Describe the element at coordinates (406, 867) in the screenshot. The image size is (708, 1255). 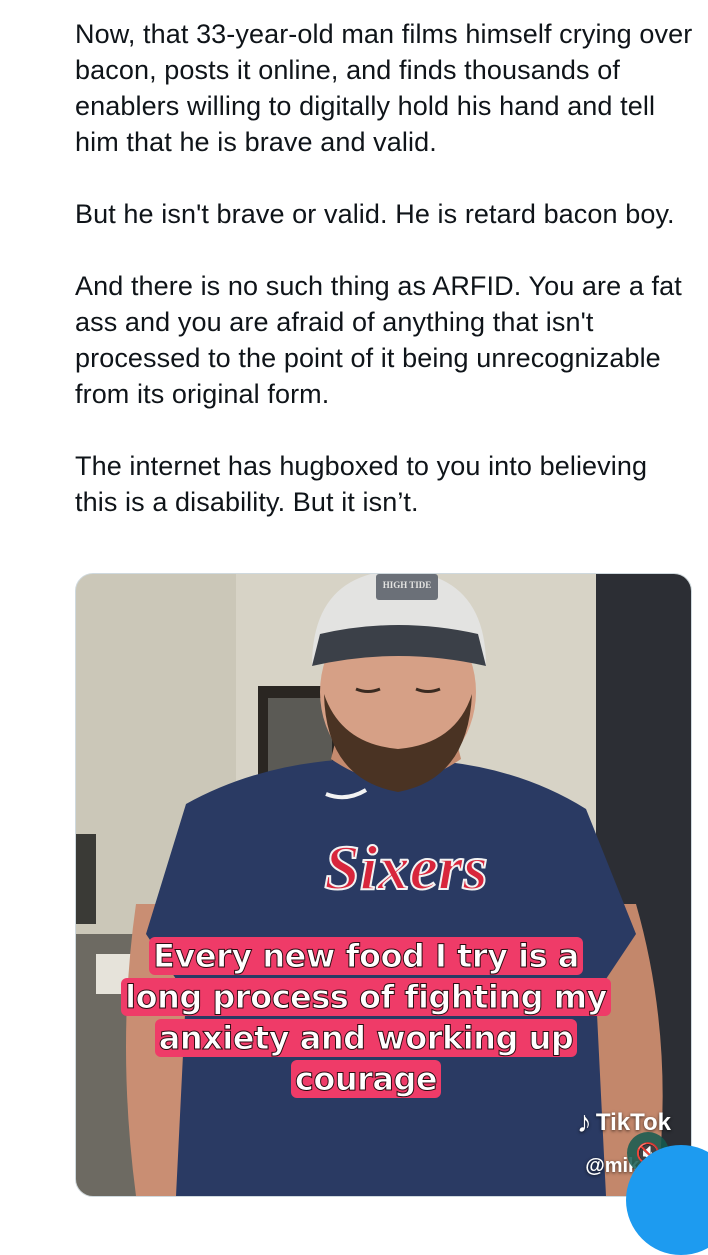
I see `shirt-logo-text: Sixers` at that location.